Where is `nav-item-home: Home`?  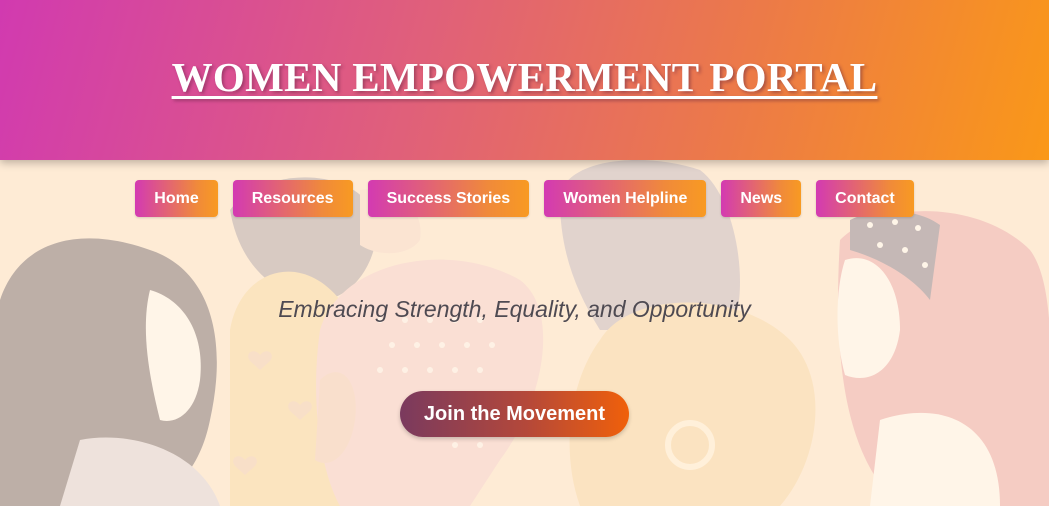
nav-item-home: Home is located at coordinates (176, 198).